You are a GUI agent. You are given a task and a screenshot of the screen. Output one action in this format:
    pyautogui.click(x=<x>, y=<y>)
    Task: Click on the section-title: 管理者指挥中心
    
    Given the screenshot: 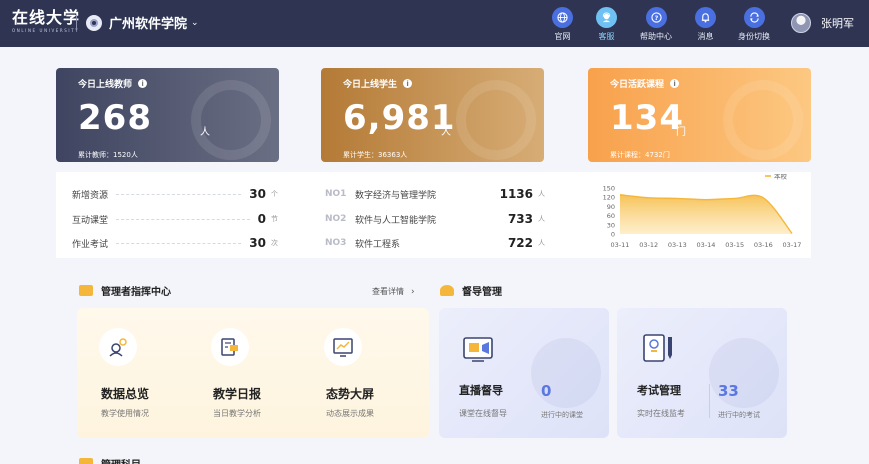 What is the action you would take?
    pyautogui.click(x=136, y=292)
    